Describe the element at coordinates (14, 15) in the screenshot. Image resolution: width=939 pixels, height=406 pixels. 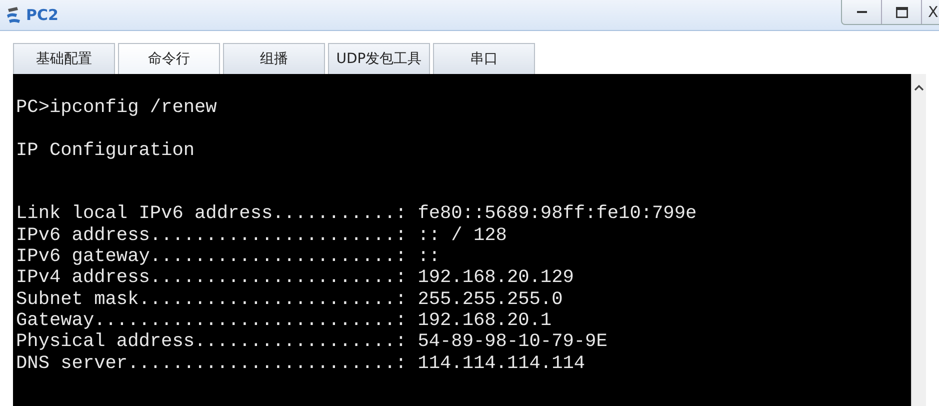
I see `network-icon` at that location.